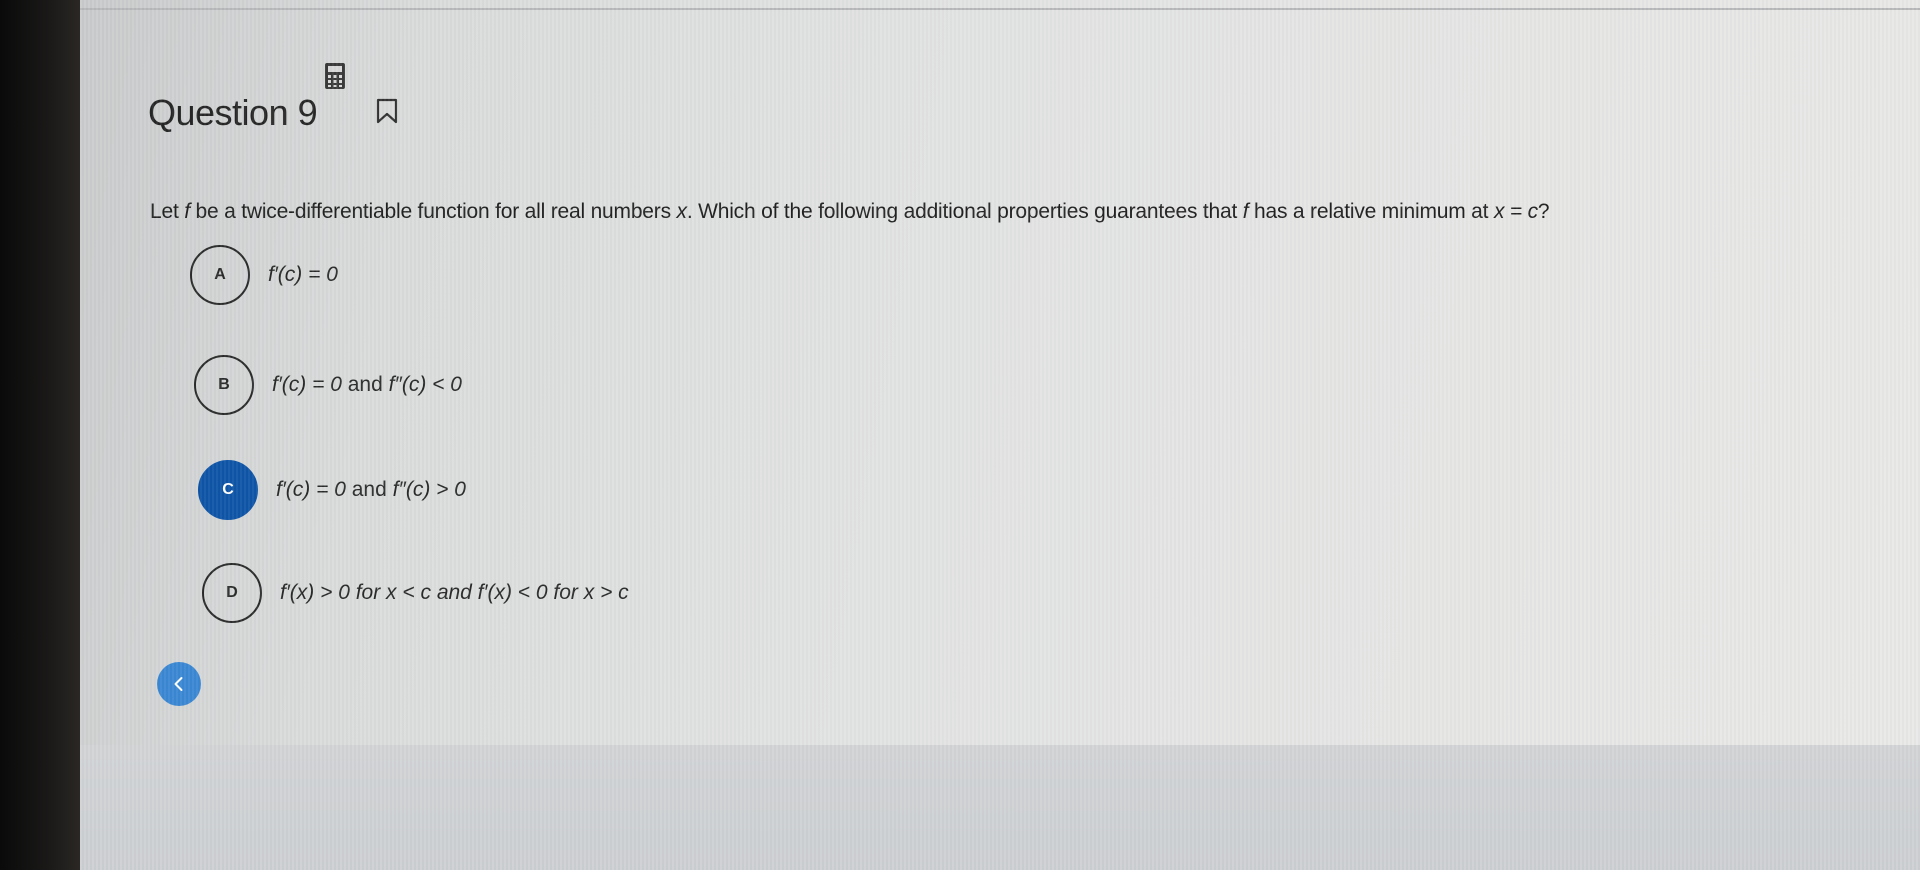 The width and height of the screenshot is (1920, 870). What do you see at coordinates (682, 211) in the screenshot?
I see `prompt-var-x: x` at bounding box center [682, 211].